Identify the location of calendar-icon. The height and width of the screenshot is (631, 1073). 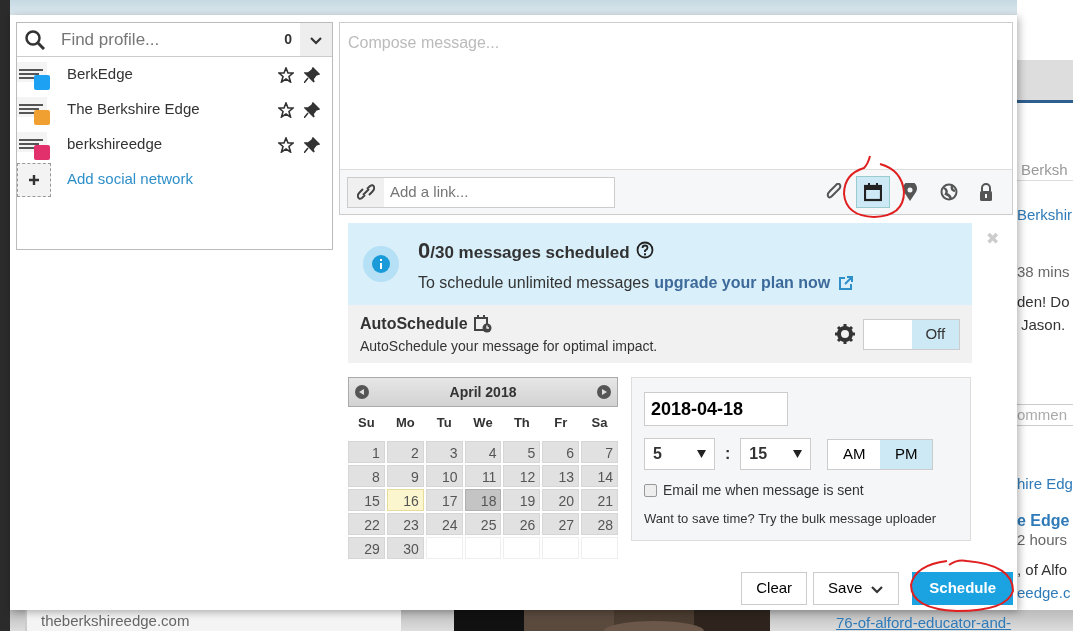
(873, 192).